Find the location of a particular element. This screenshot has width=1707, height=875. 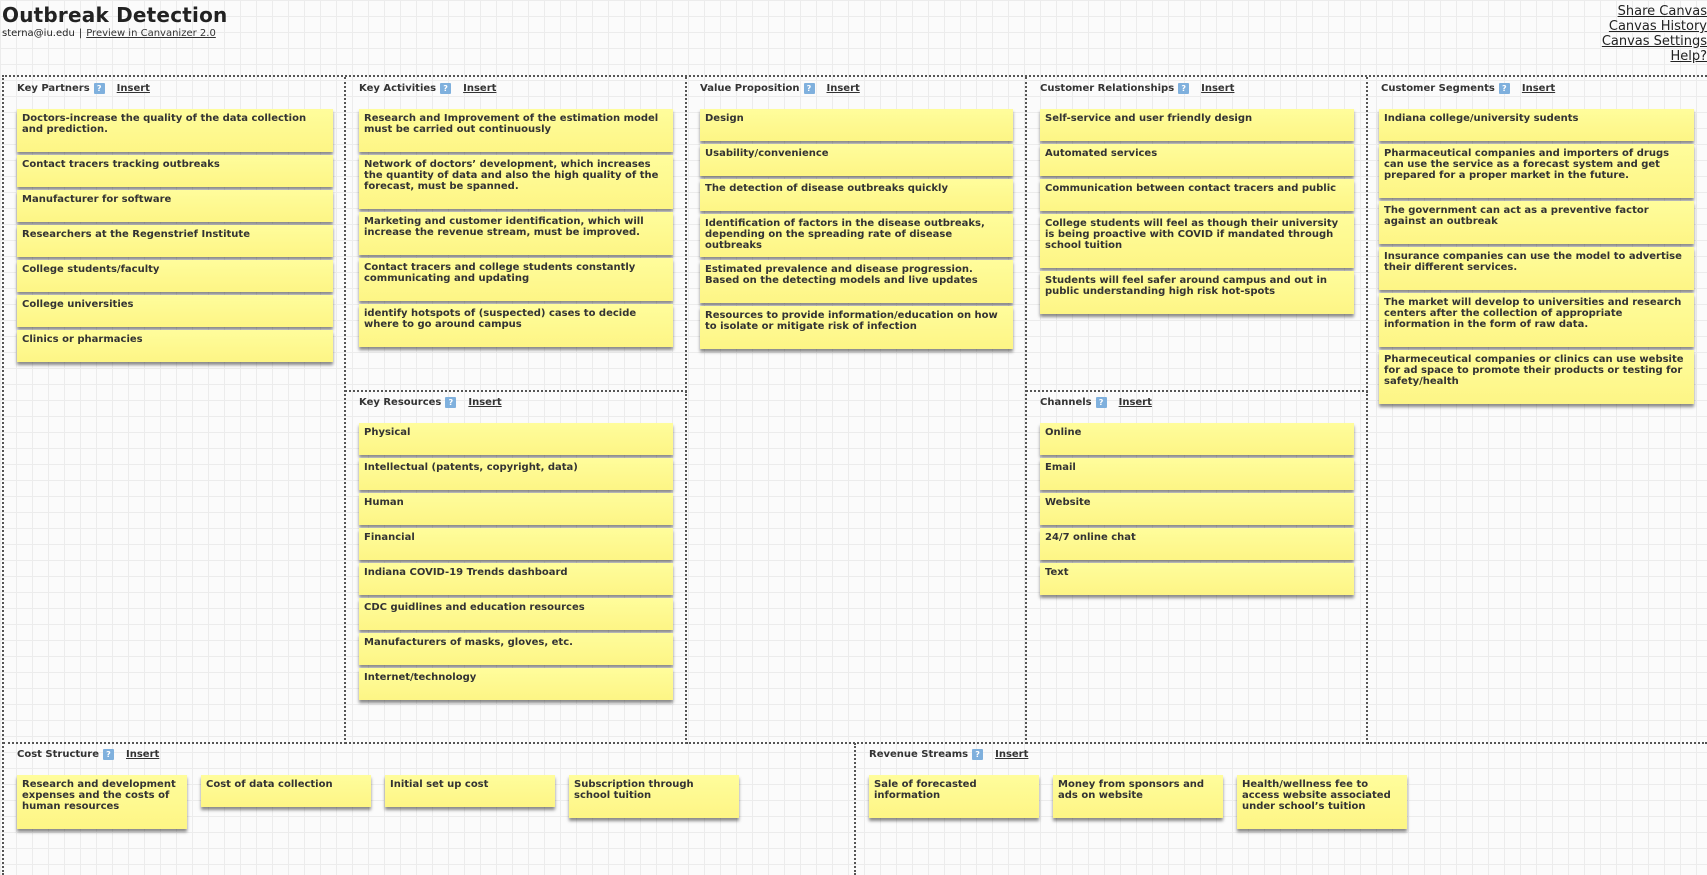

sticky-note: College universities is located at coordinates (175, 311).